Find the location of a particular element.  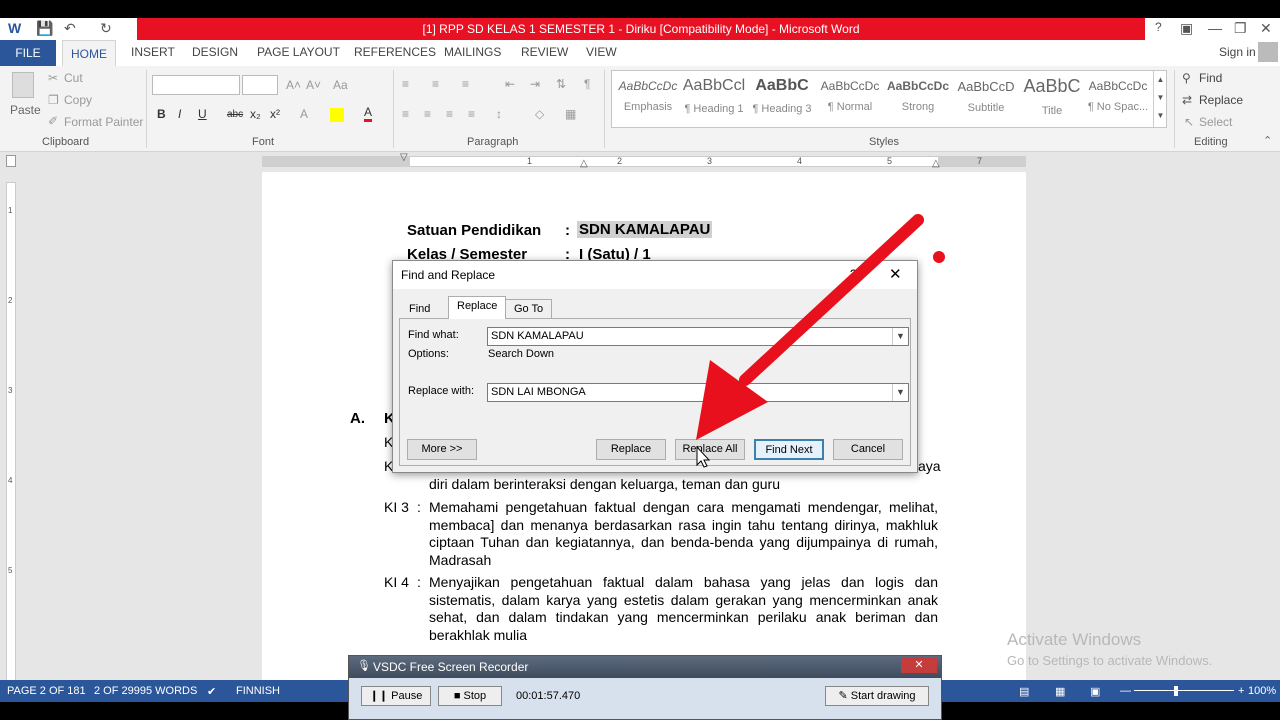

language-indicator: FINNISH is located at coordinates (258, 691).